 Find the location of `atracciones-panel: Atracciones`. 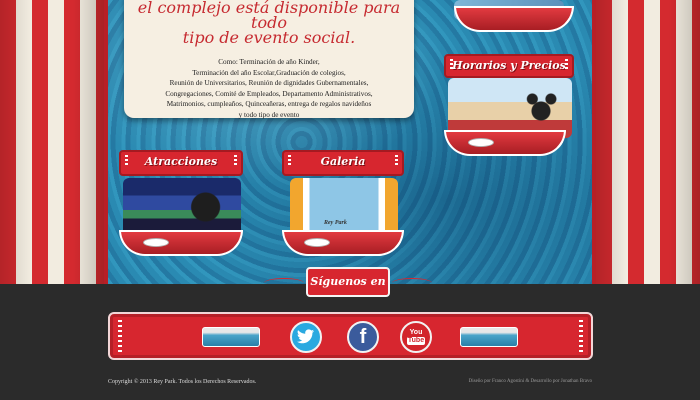

atracciones-panel: Atracciones is located at coordinates (182, 204).